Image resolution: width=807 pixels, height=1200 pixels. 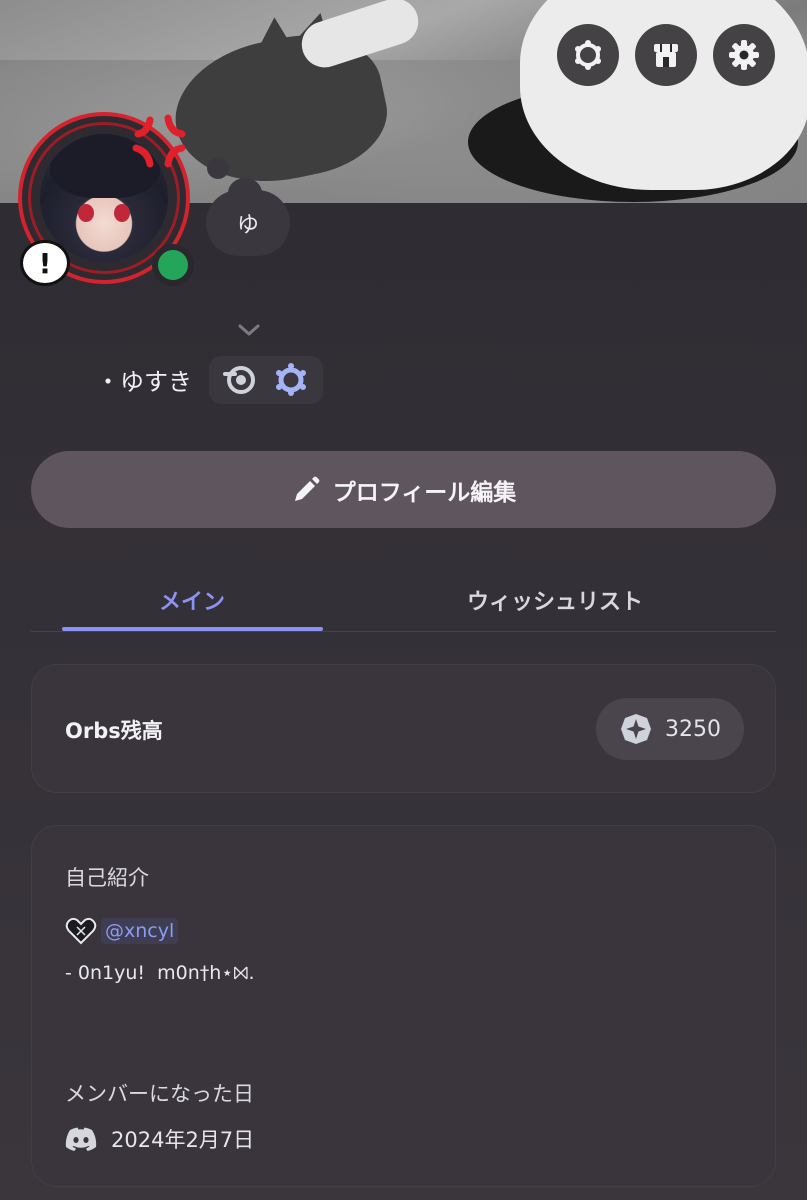 I want to click on orbs-balance-value: 3250, so click(x=693, y=729).